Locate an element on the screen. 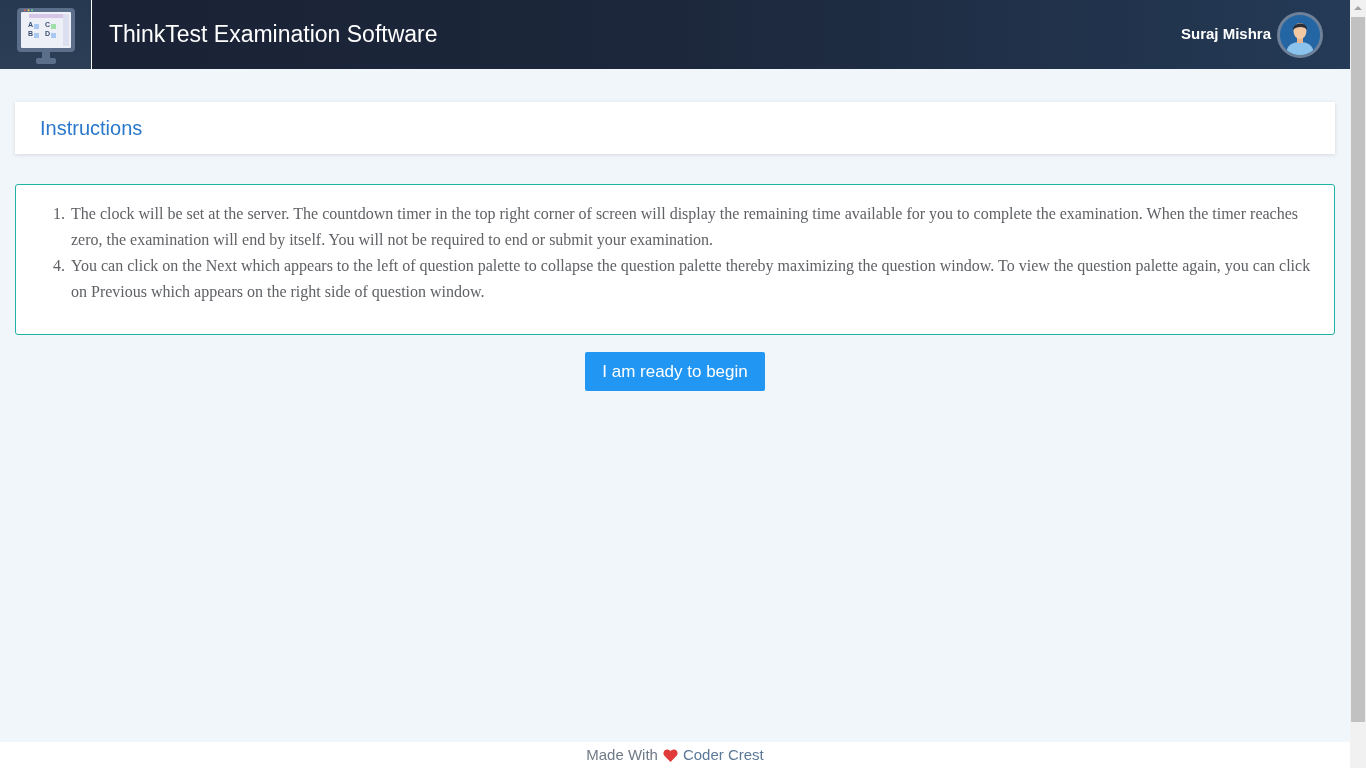  instruction-text: You can click on the Next which appears to the left of question palette to collapse the question palette thereby maximizing the question window. To view the question palette again, you can click on Previous which appears on the right side of question window. is located at coordinates (691, 279).